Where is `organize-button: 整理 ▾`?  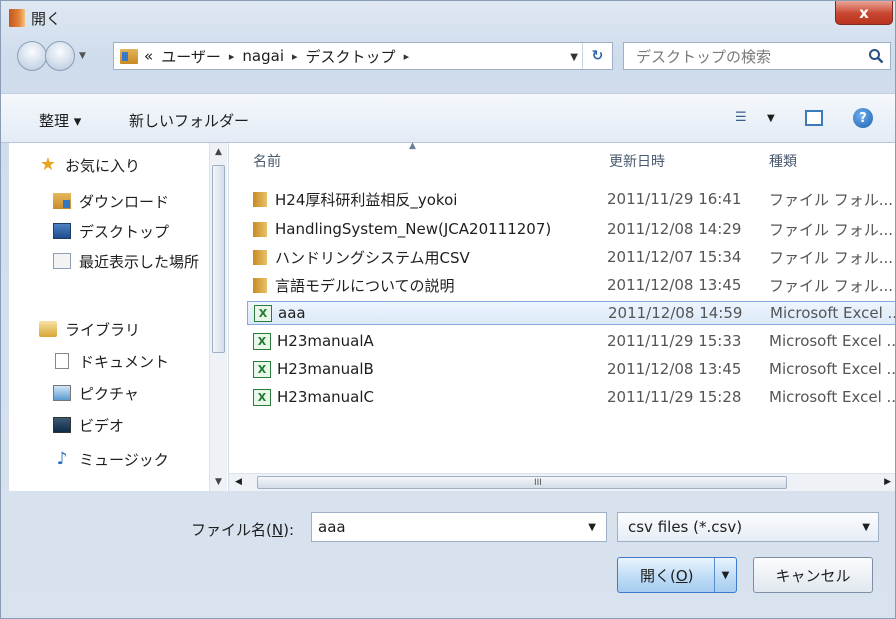 organize-button: 整理 ▾ is located at coordinates (60, 120).